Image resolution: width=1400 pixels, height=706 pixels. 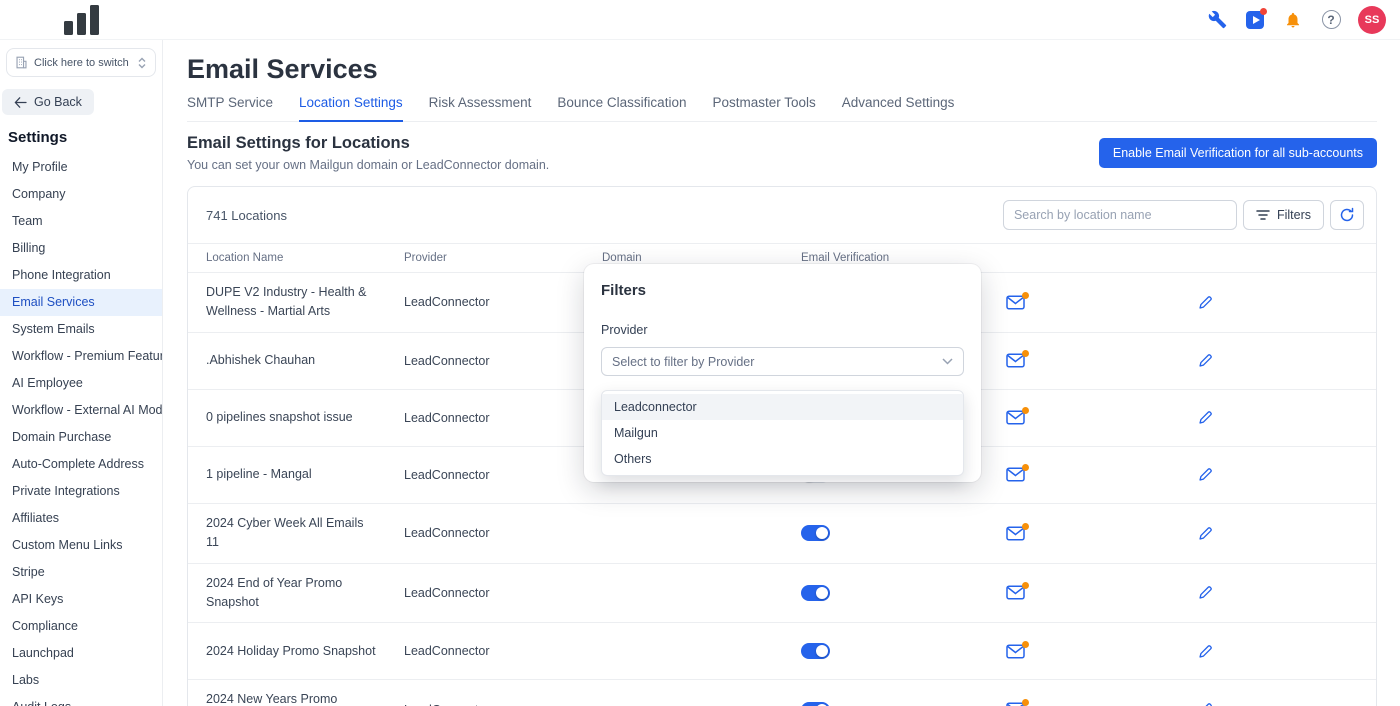 I want to click on question-mark-glyph: ?, so click(x=1331, y=19).